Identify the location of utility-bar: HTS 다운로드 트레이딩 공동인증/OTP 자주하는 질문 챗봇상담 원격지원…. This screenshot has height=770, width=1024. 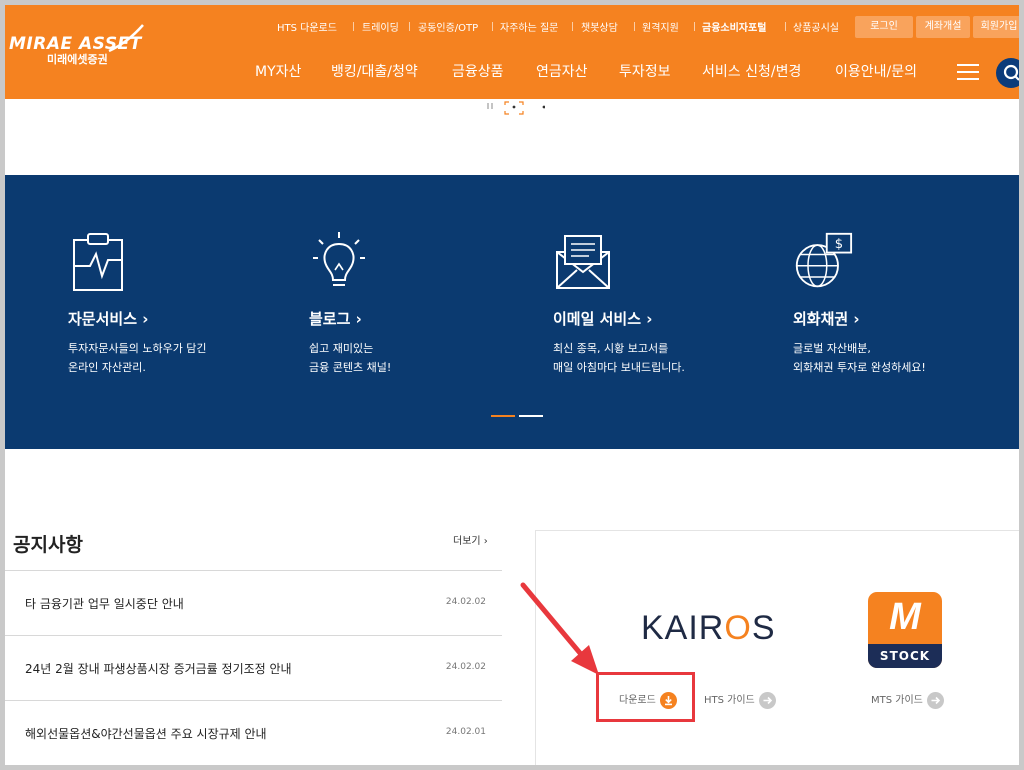
(512, 27).